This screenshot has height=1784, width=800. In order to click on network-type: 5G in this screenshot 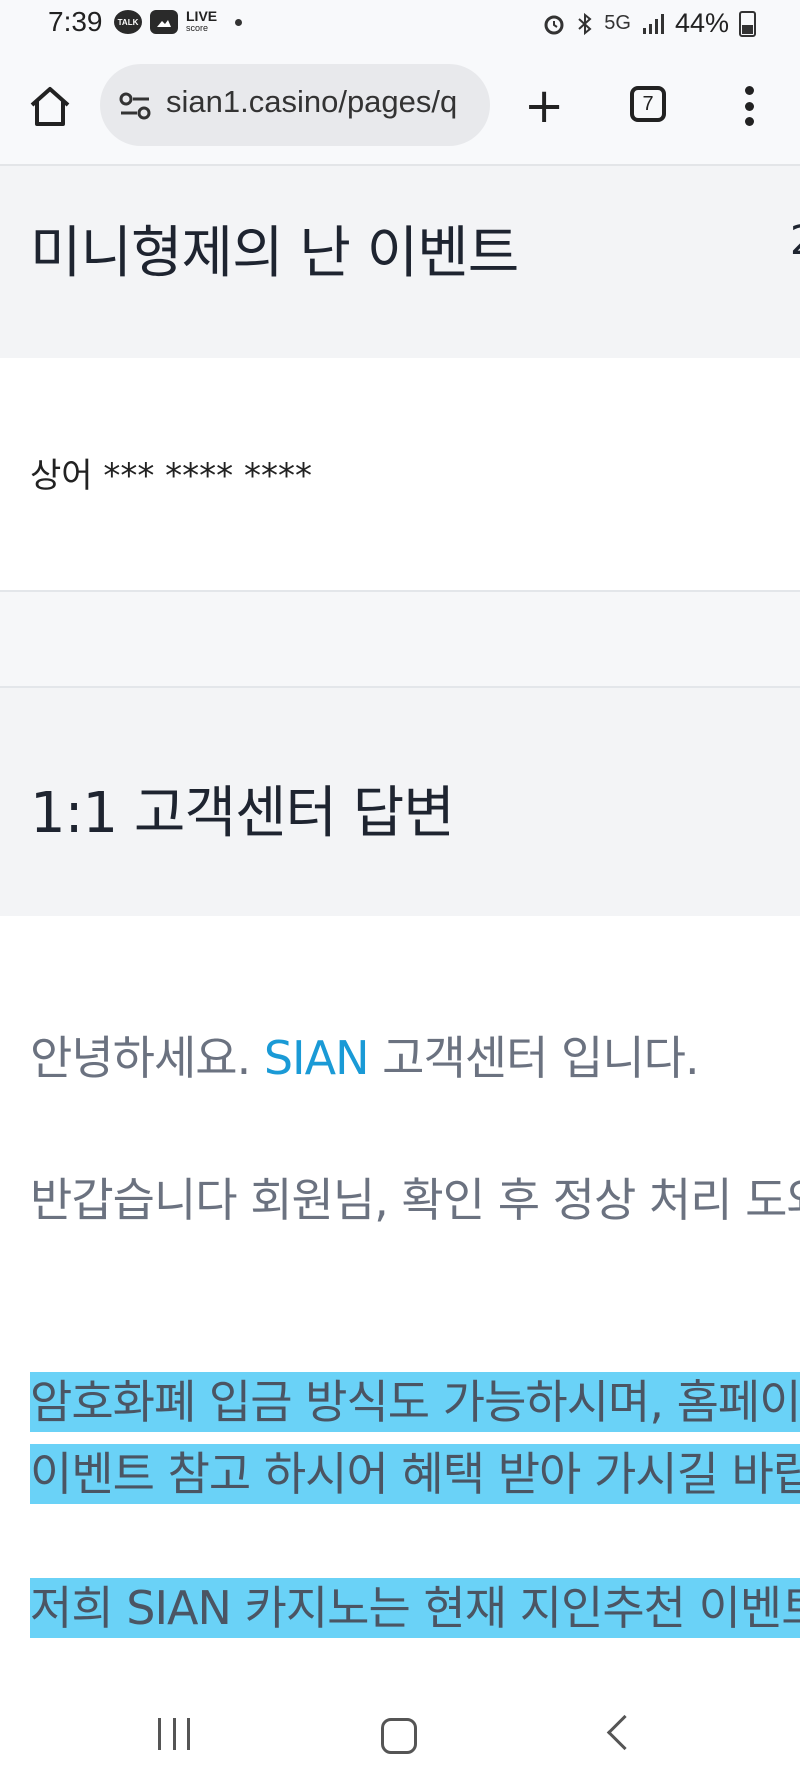, I will do `click(617, 23)`.